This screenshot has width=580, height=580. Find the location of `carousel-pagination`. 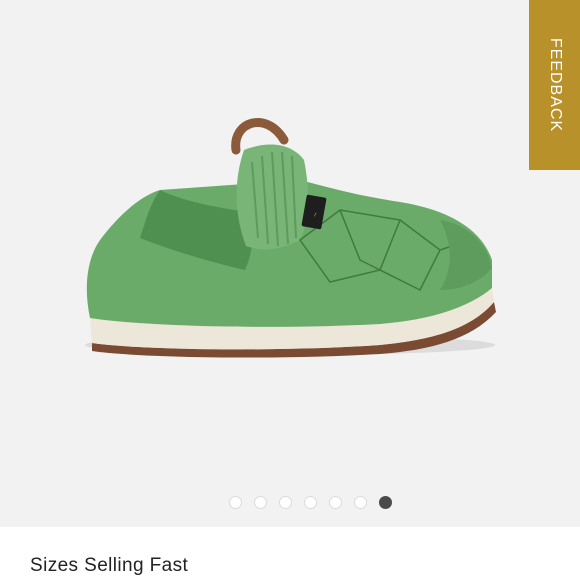

carousel-pagination is located at coordinates (290, 502).